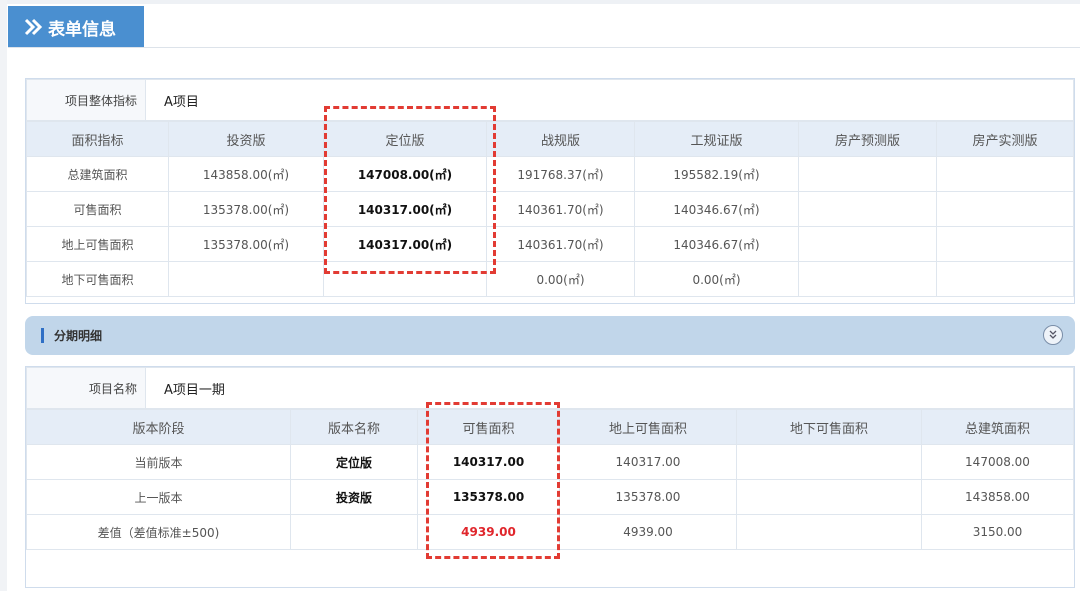 The height and width of the screenshot is (591, 1080). Describe the element at coordinates (78, 336) in the screenshot. I see `section-title: 分期明细` at that location.